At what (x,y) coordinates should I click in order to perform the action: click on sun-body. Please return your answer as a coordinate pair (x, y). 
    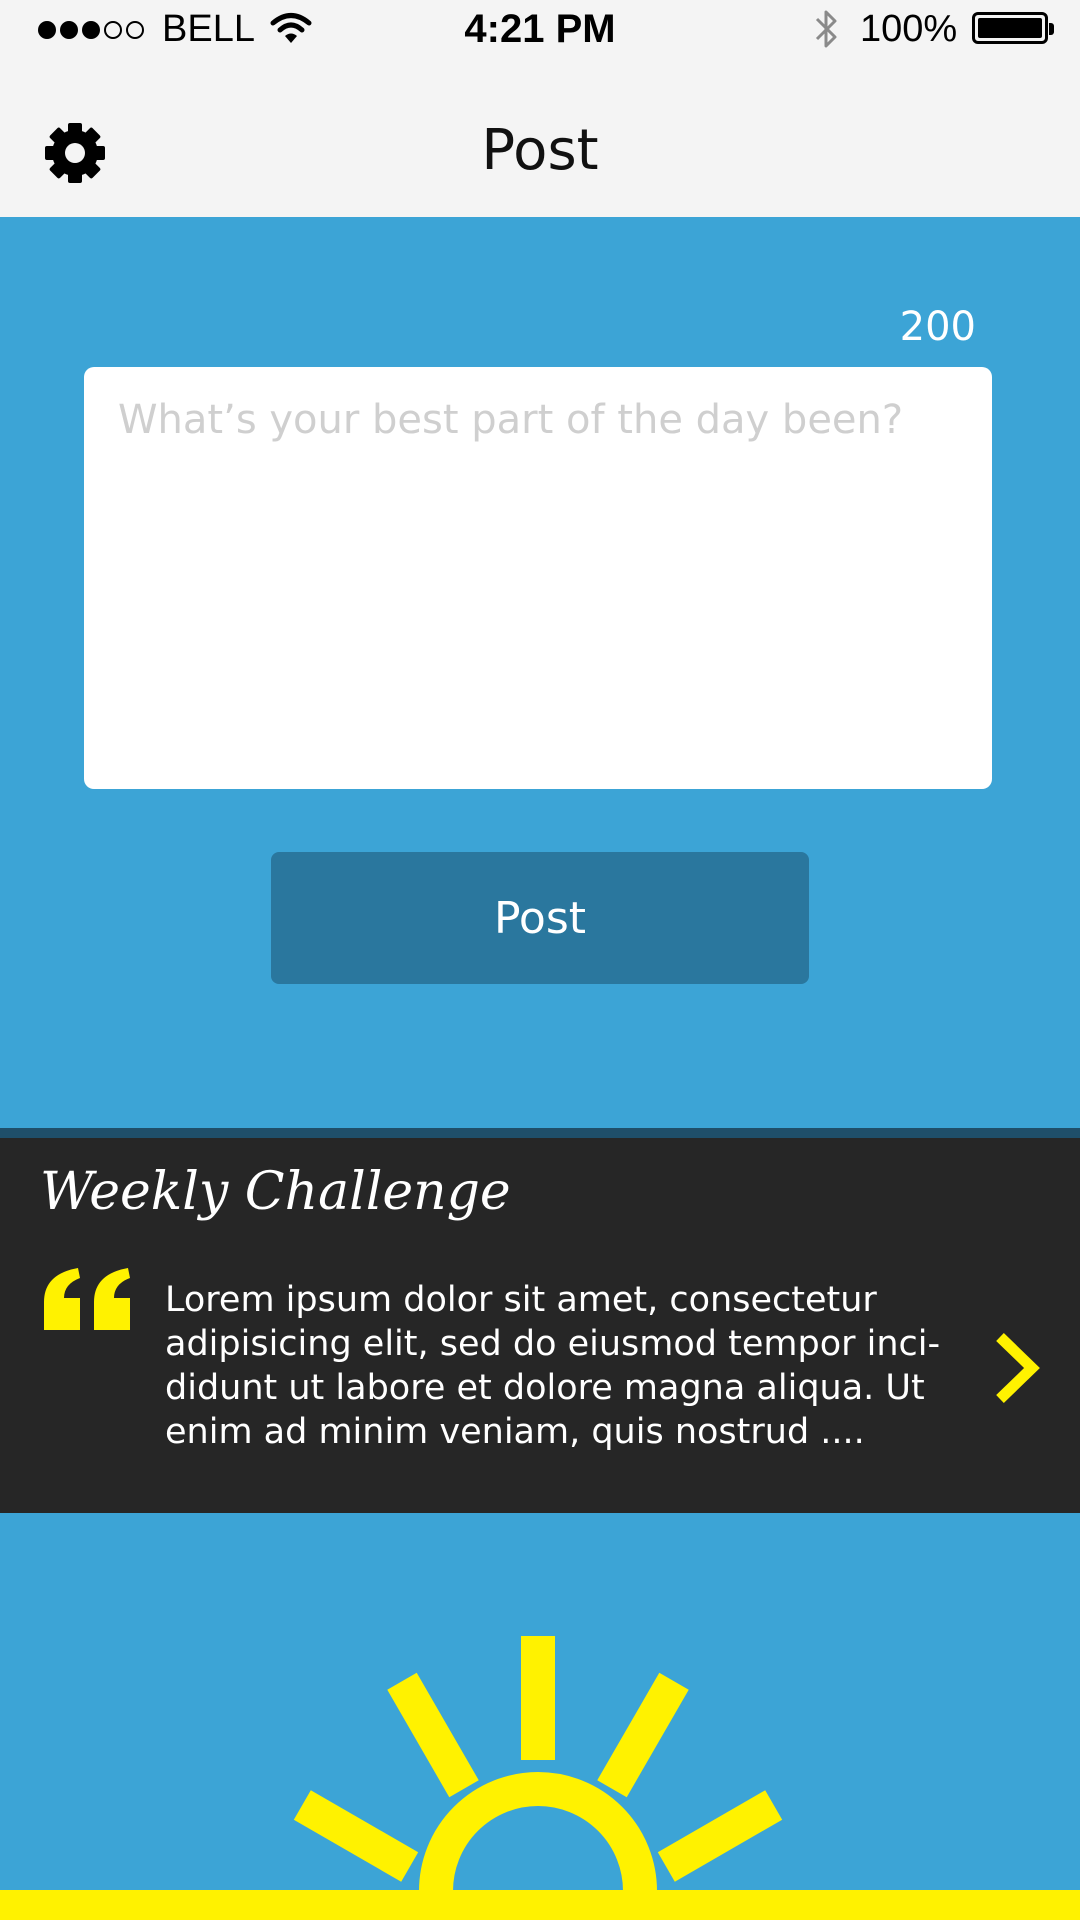
    Looking at the image, I should click on (538, 1832).